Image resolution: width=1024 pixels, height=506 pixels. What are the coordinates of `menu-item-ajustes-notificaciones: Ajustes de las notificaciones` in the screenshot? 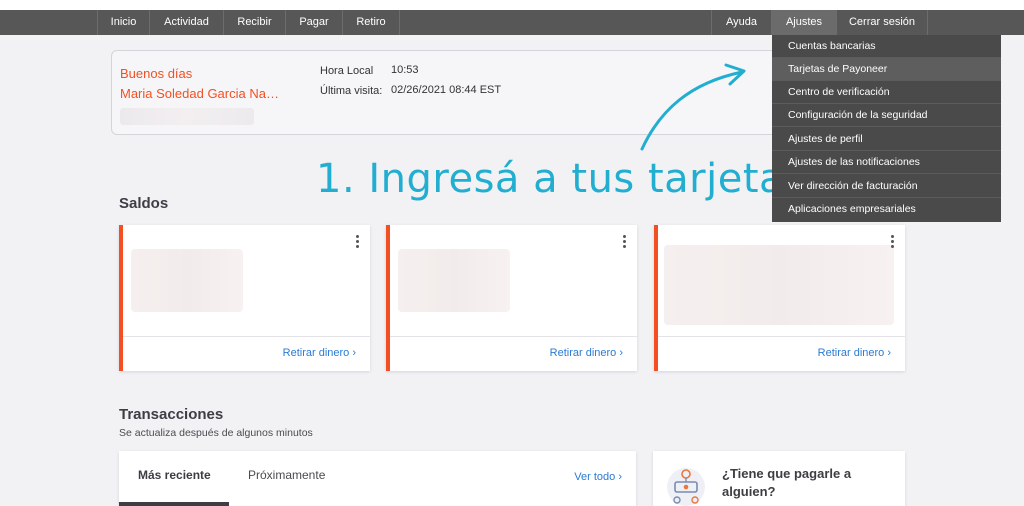 It's located at (886, 162).